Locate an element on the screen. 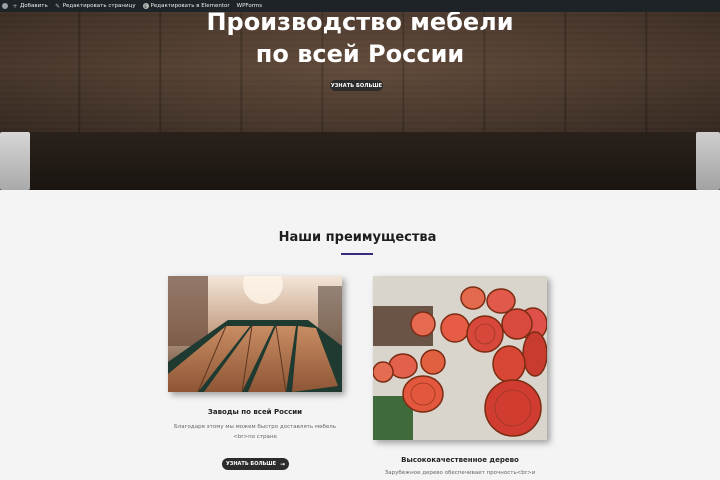 The image size is (720, 480). admin-wpforms: WPForms is located at coordinates (249, 6).